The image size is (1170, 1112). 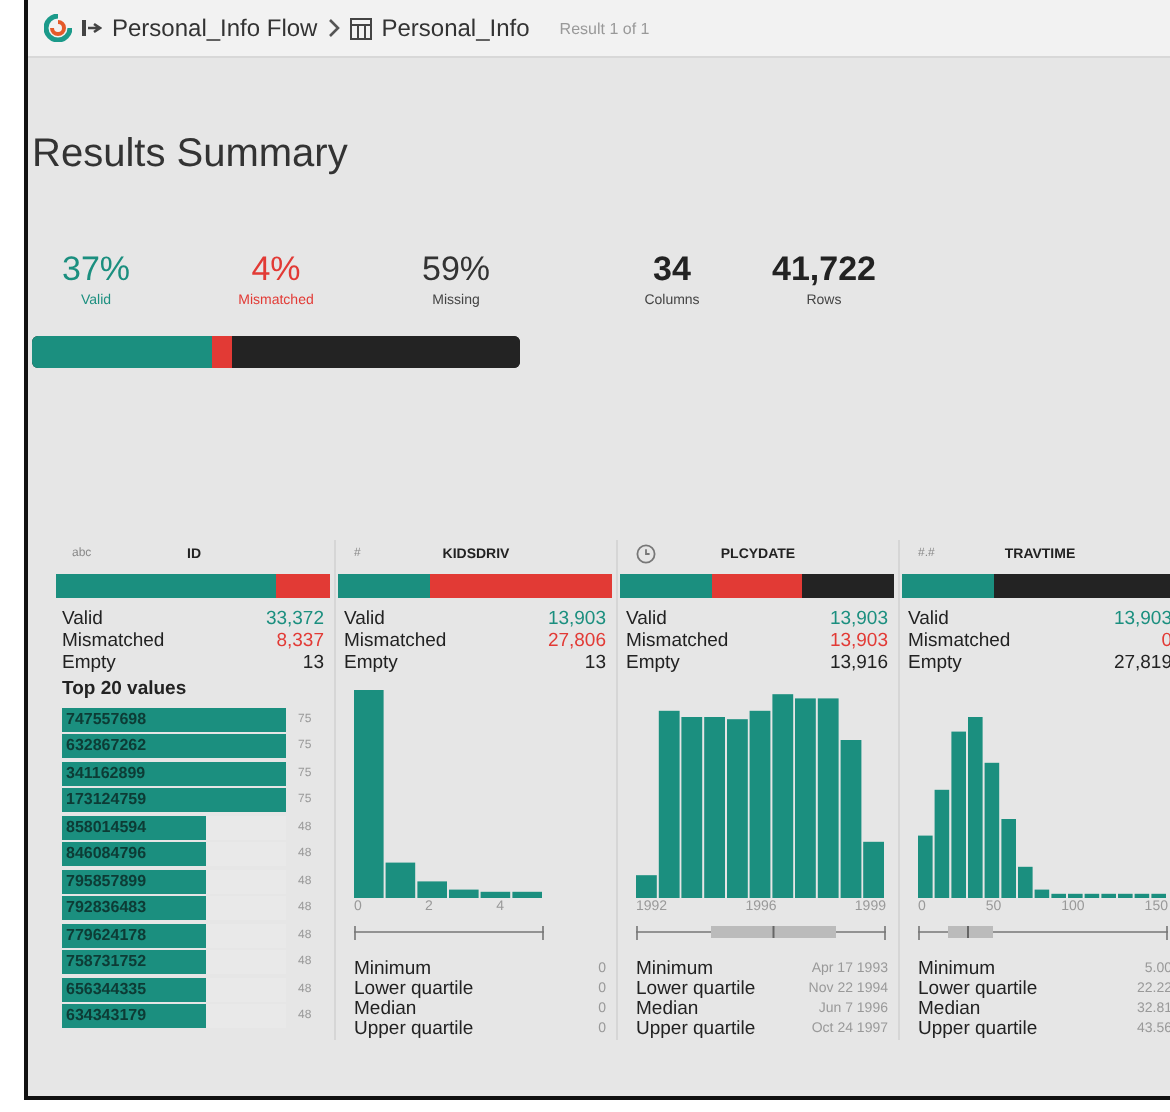 What do you see at coordinates (333, 28) in the screenshot?
I see `chevron-right-icon` at bounding box center [333, 28].